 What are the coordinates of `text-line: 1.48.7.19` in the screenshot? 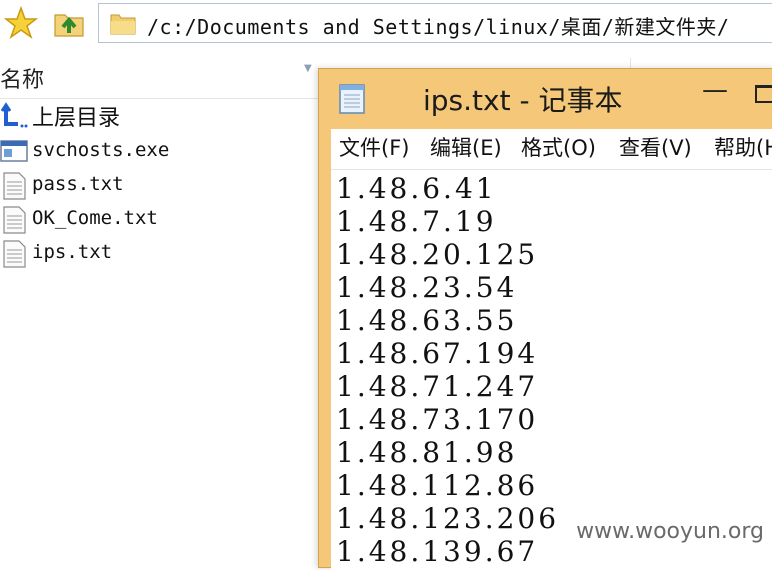 It's located at (416, 221).